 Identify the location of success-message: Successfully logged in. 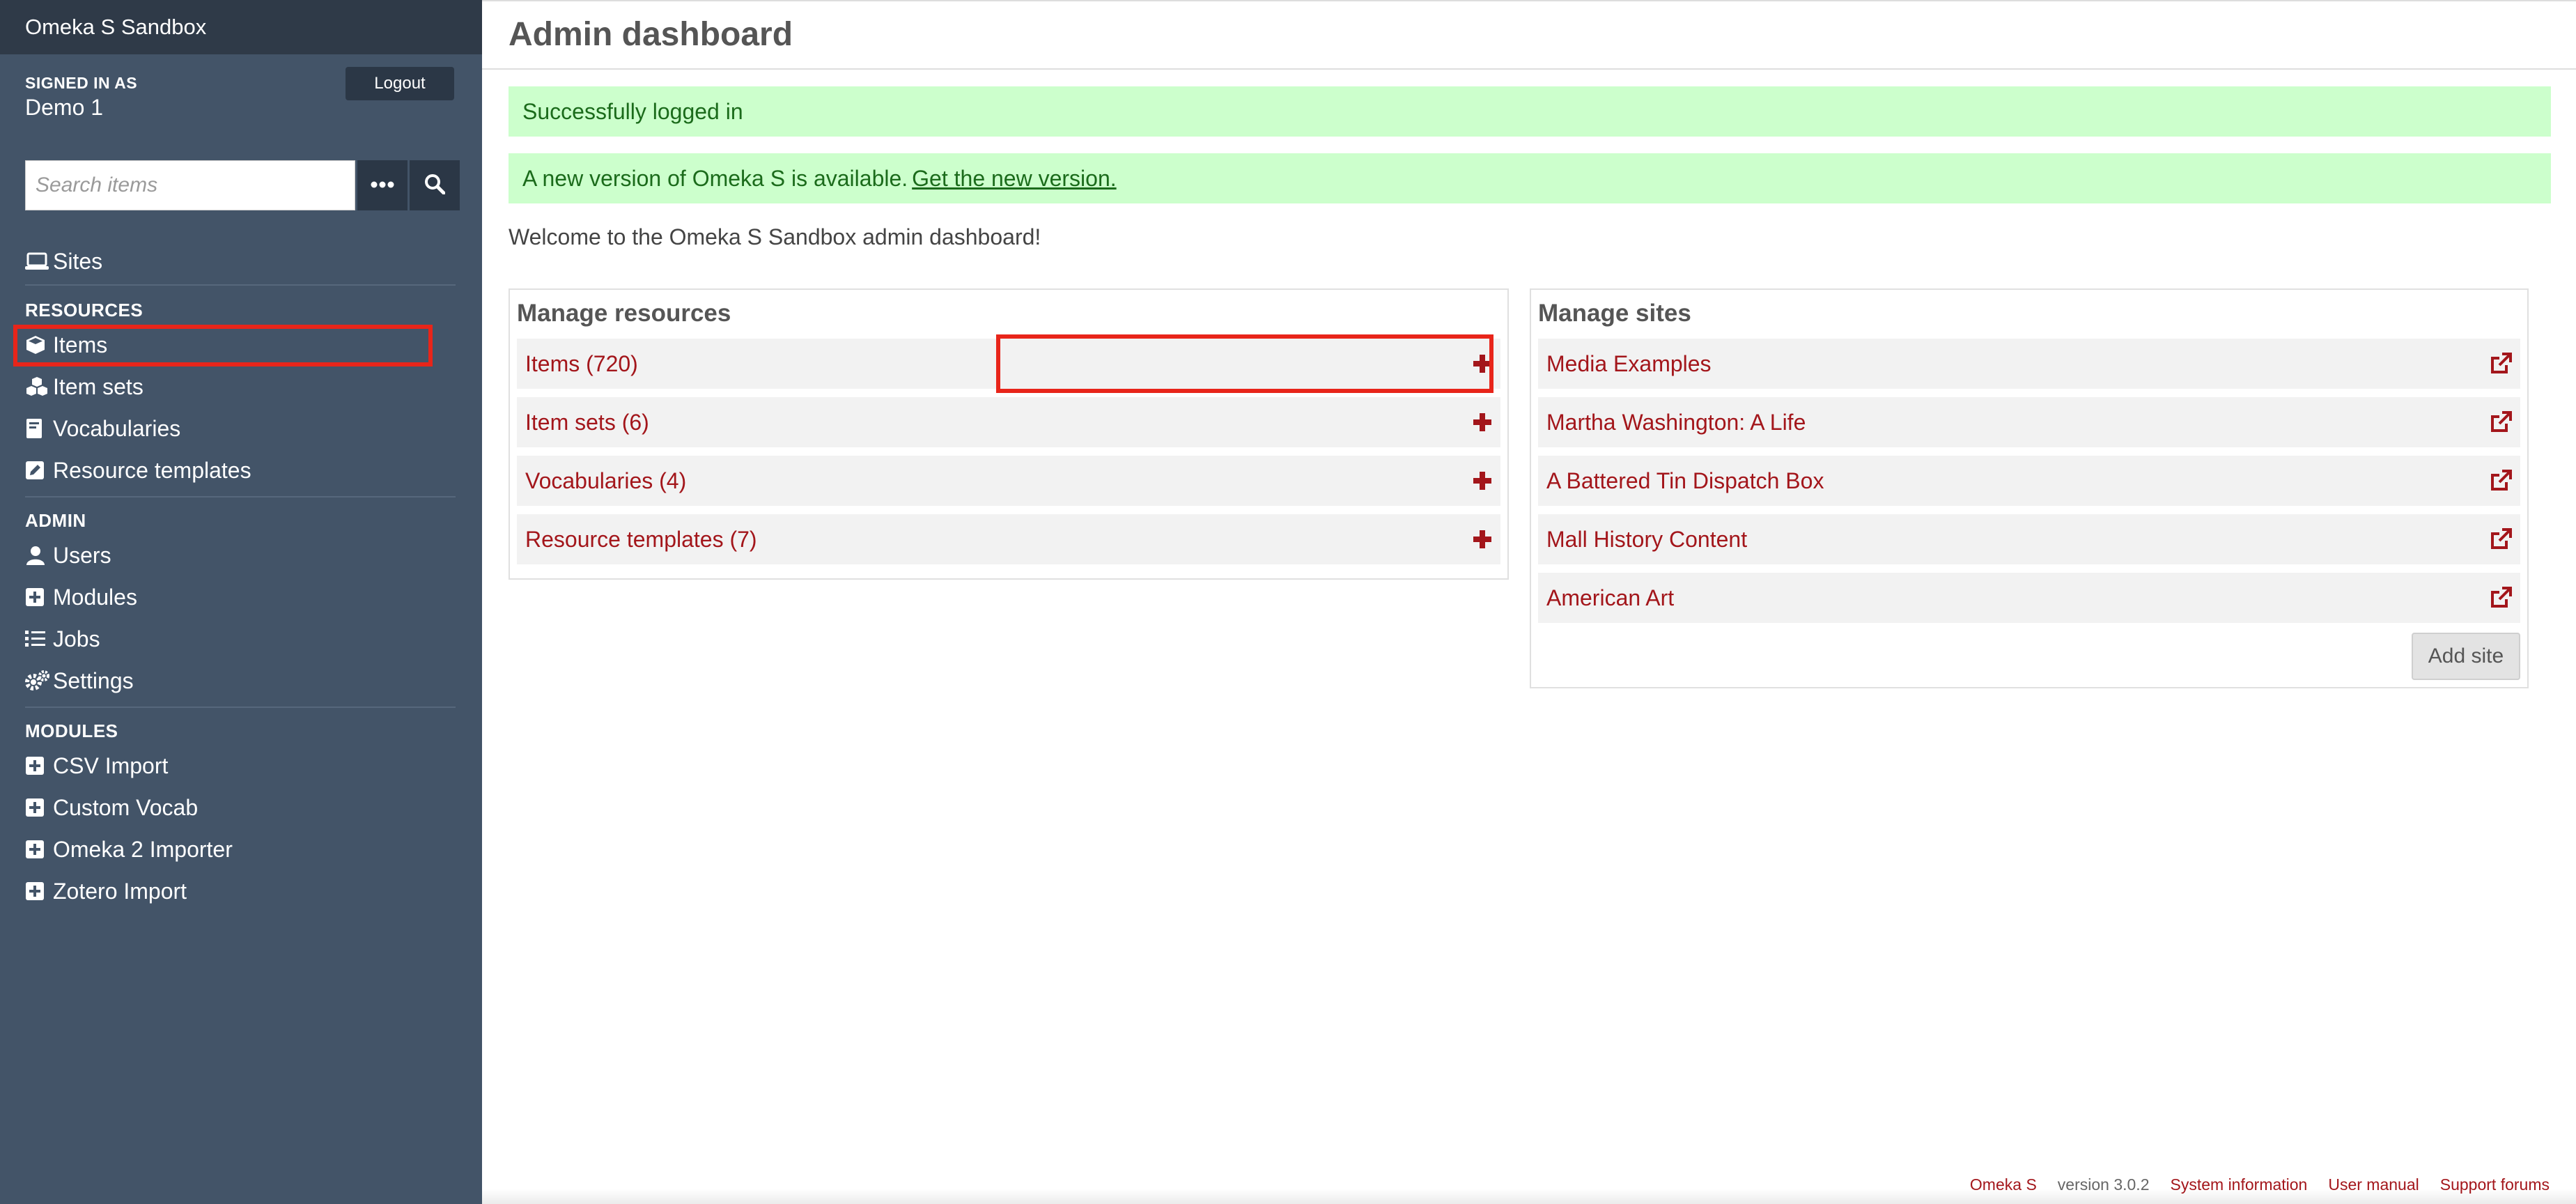
(1530, 112).